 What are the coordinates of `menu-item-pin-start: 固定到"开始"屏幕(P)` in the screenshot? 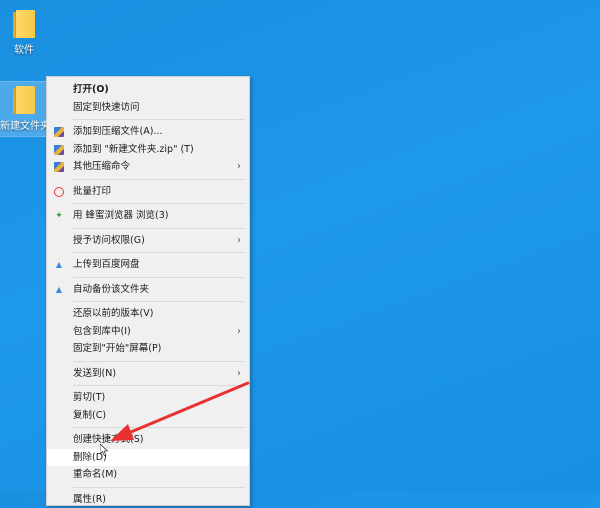 It's located at (148, 349).